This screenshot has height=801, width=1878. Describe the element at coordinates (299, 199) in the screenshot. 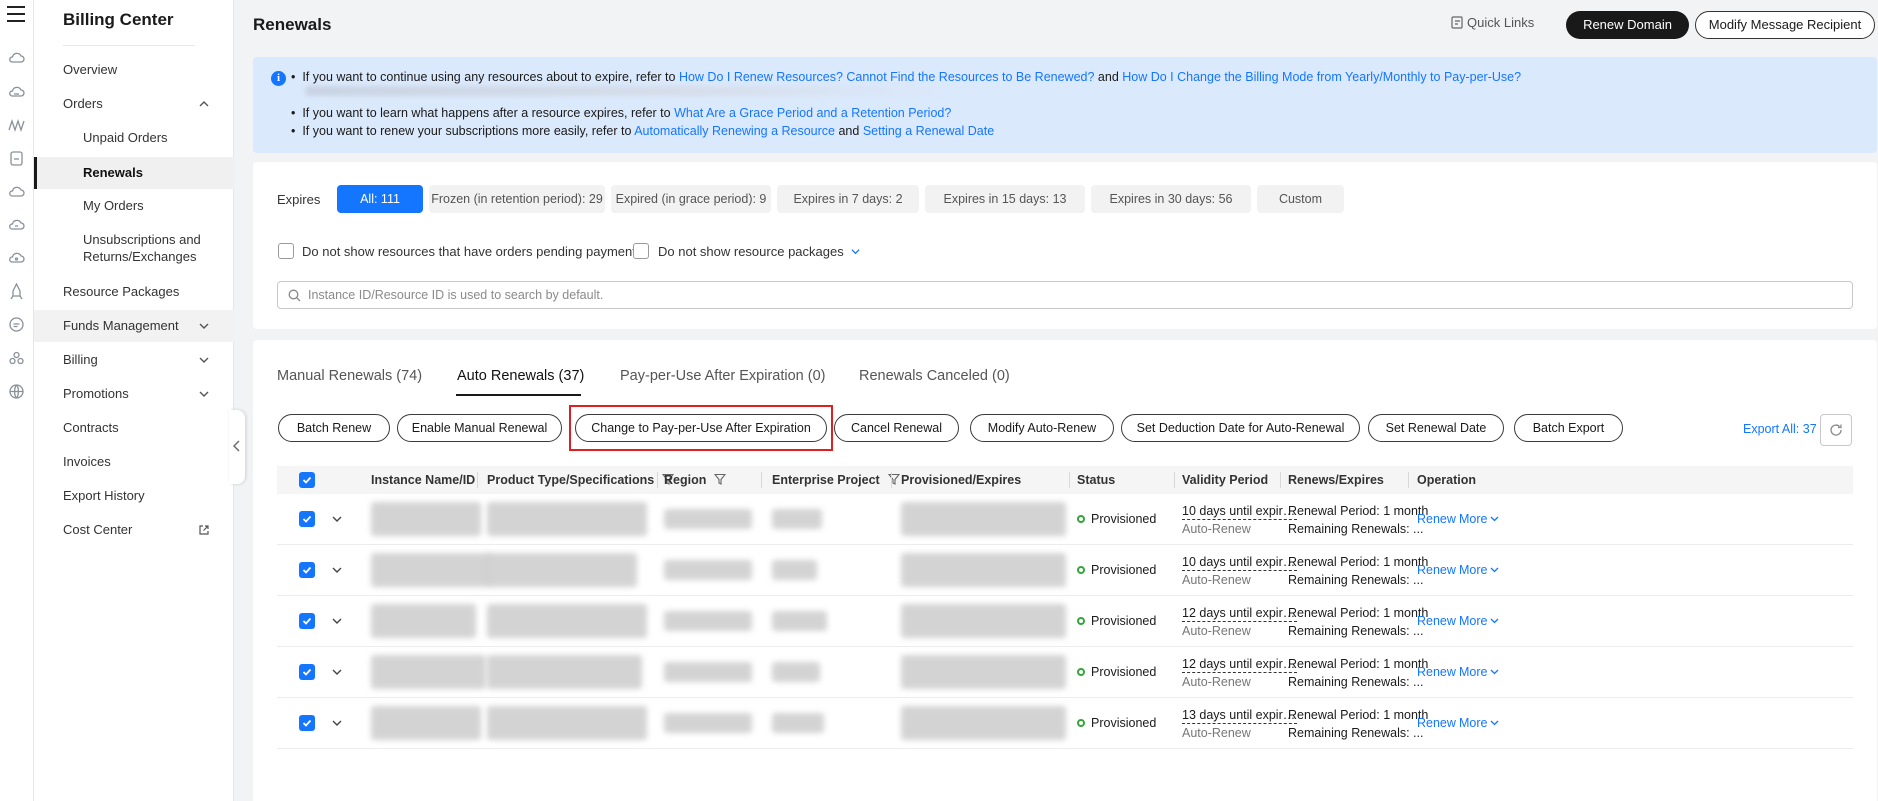

I see `expires-label: Expires` at that location.